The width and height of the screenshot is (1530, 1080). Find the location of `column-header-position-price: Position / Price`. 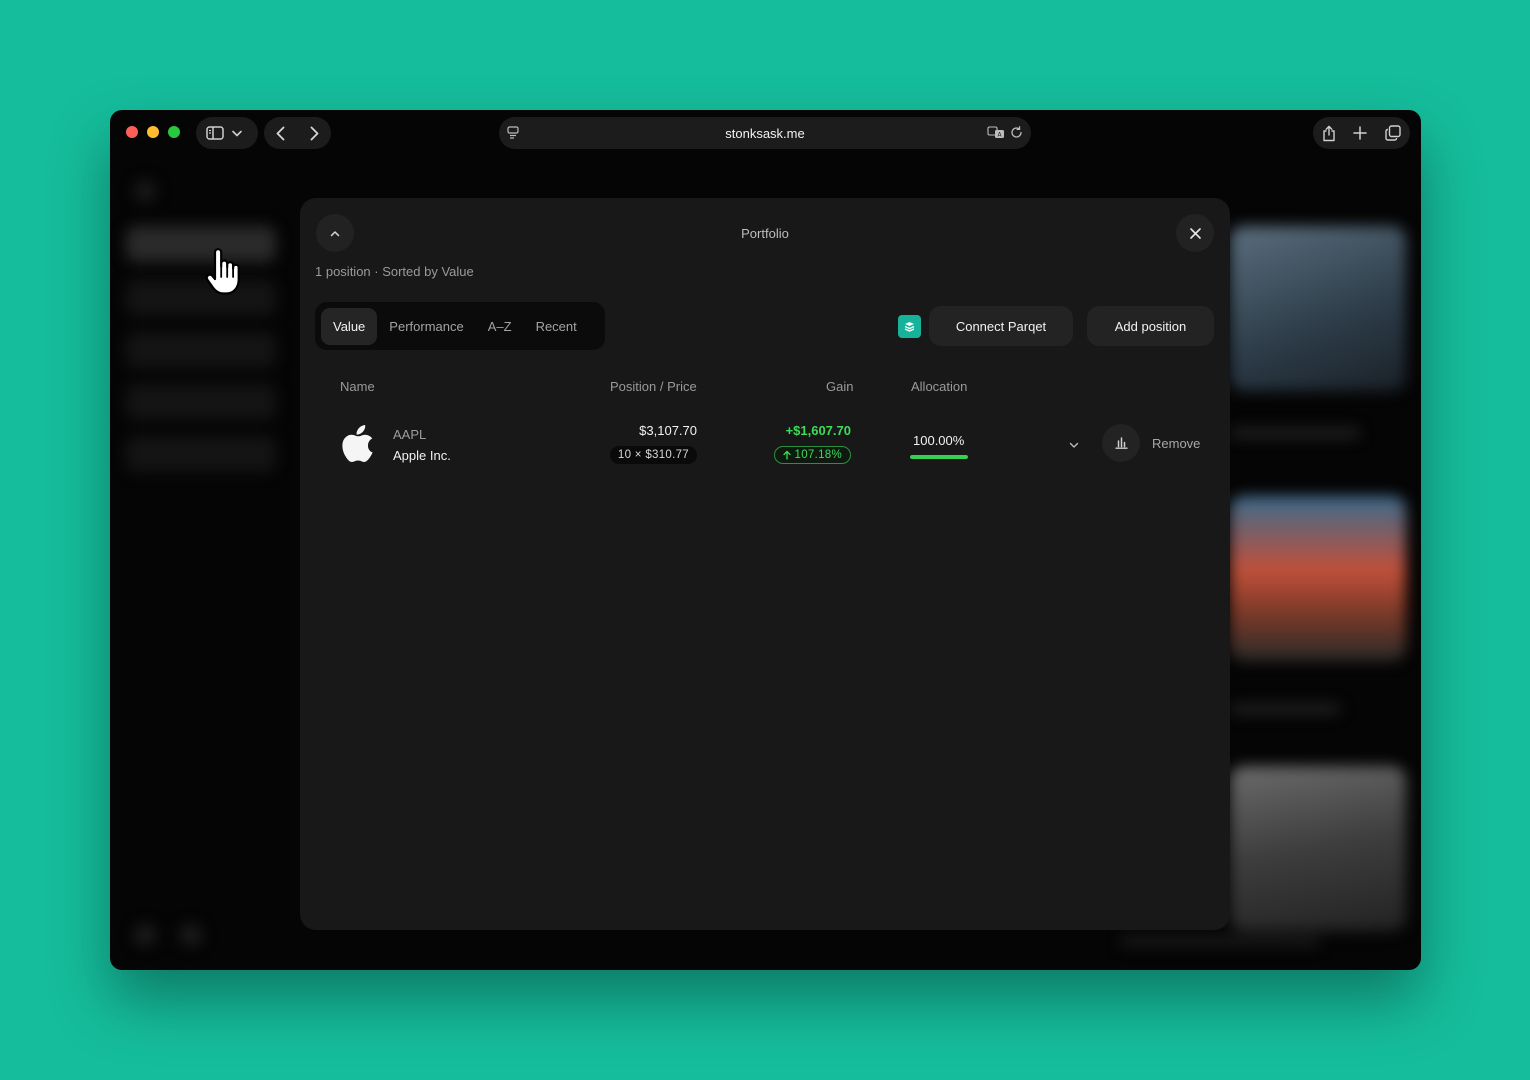

column-header-position-price: Position / Price is located at coordinates (653, 386).